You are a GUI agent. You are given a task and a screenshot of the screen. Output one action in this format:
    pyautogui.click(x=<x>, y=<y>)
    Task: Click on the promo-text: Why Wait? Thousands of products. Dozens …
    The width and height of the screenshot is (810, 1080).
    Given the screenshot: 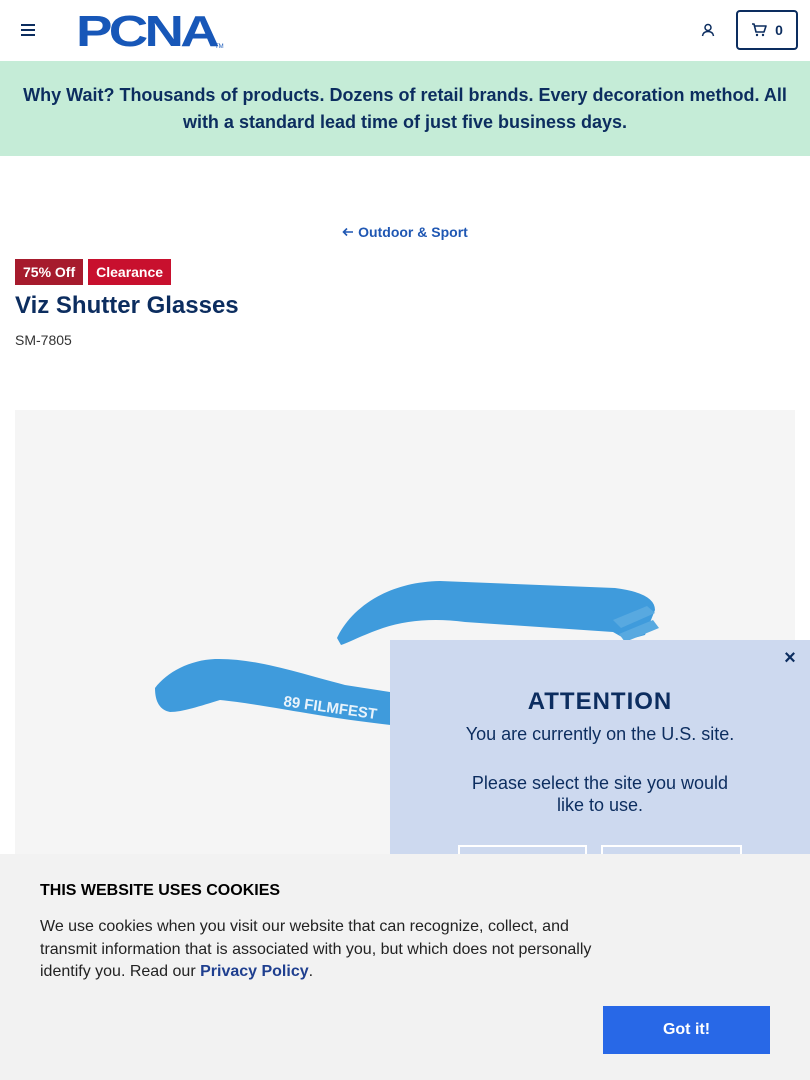 What is the action you would take?
    pyautogui.click(x=405, y=108)
    